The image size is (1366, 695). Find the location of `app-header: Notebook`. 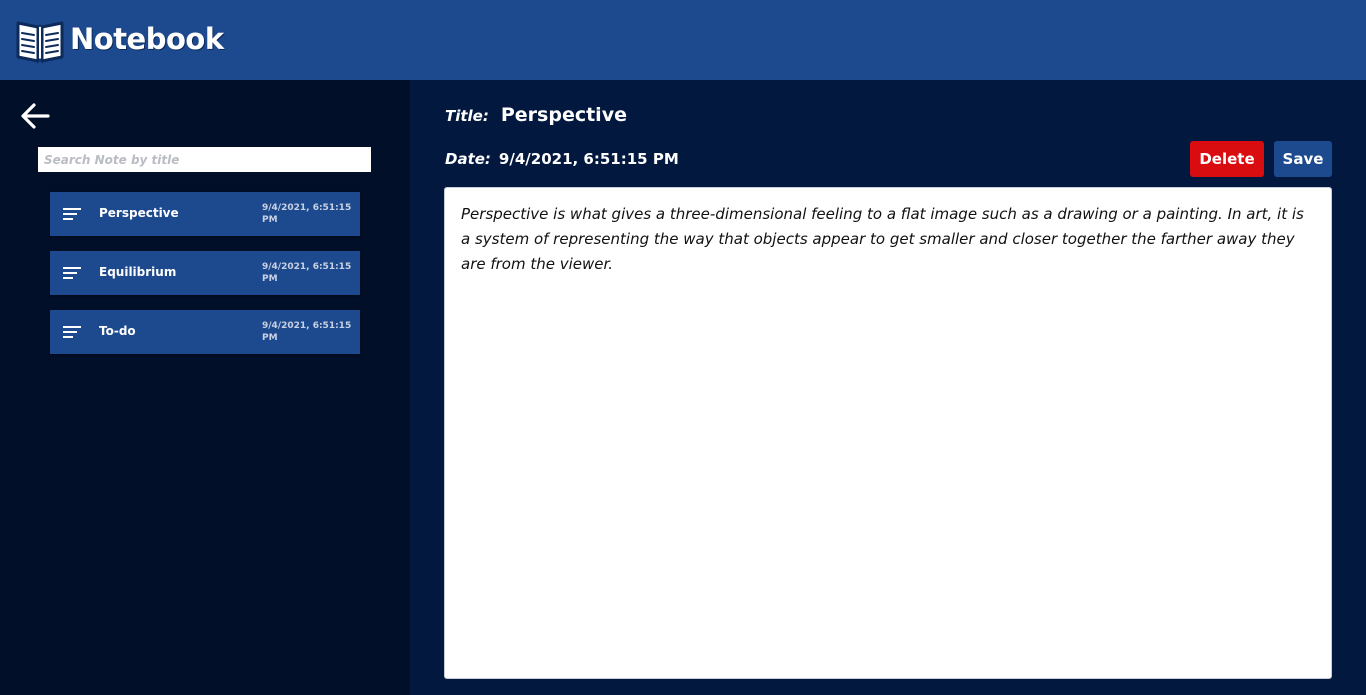

app-header: Notebook is located at coordinates (683, 40).